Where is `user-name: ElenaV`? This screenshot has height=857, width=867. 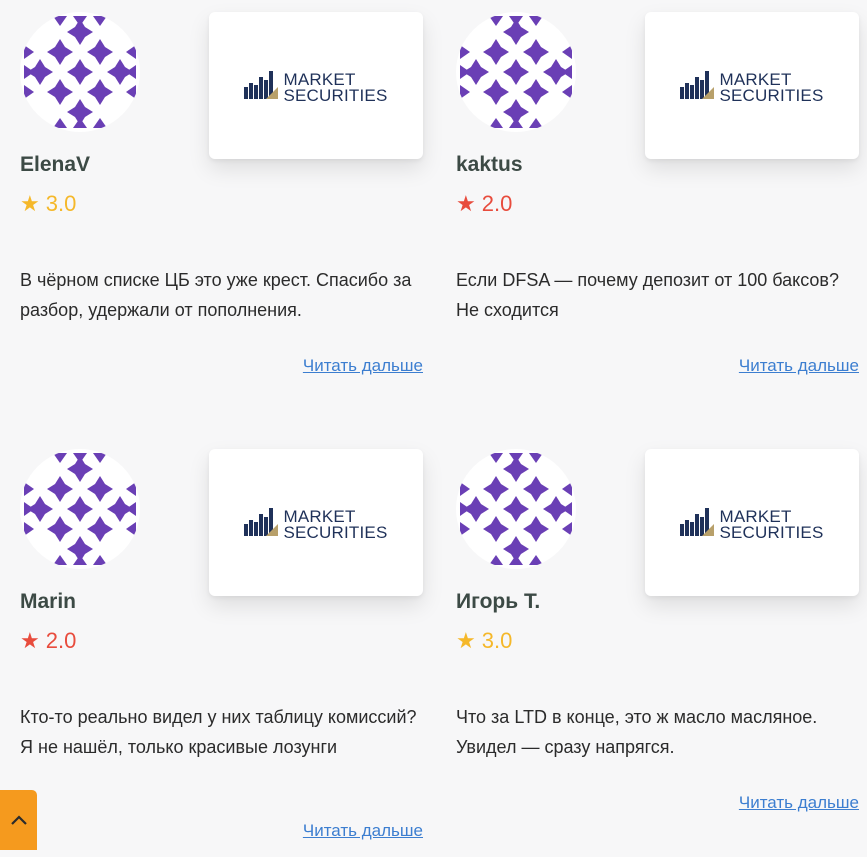
user-name: ElenaV is located at coordinates (55, 164).